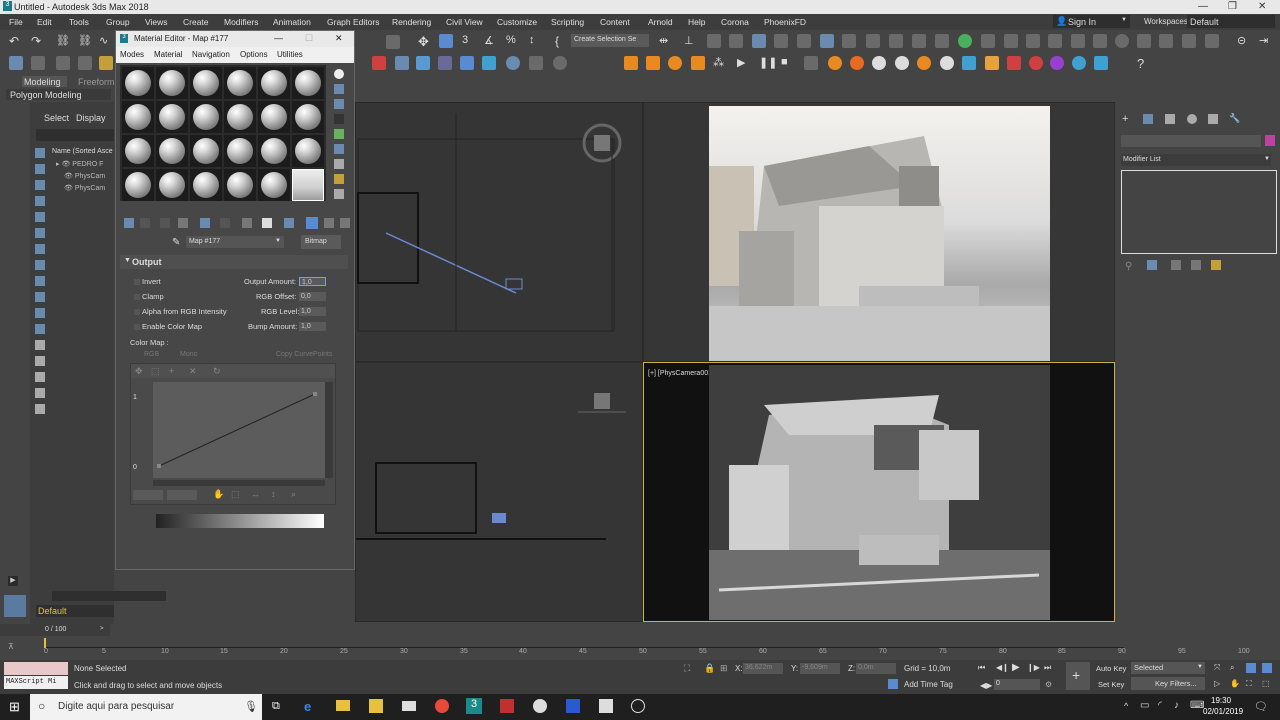 The height and width of the screenshot is (720, 1280). What do you see at coordinates (312, 311) in the screenshot?
I see `rgb-level-spinner: 1,0` at bounding box center [312, 311].